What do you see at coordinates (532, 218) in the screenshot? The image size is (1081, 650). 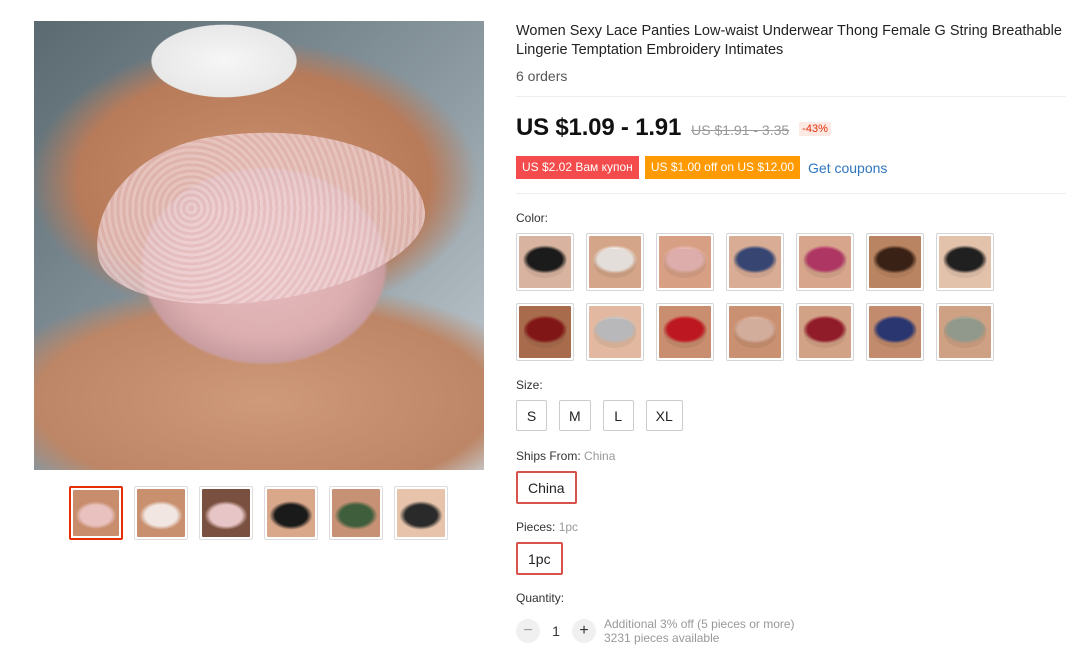 I see `color-label: Color:` at bounding box center [532, 218].